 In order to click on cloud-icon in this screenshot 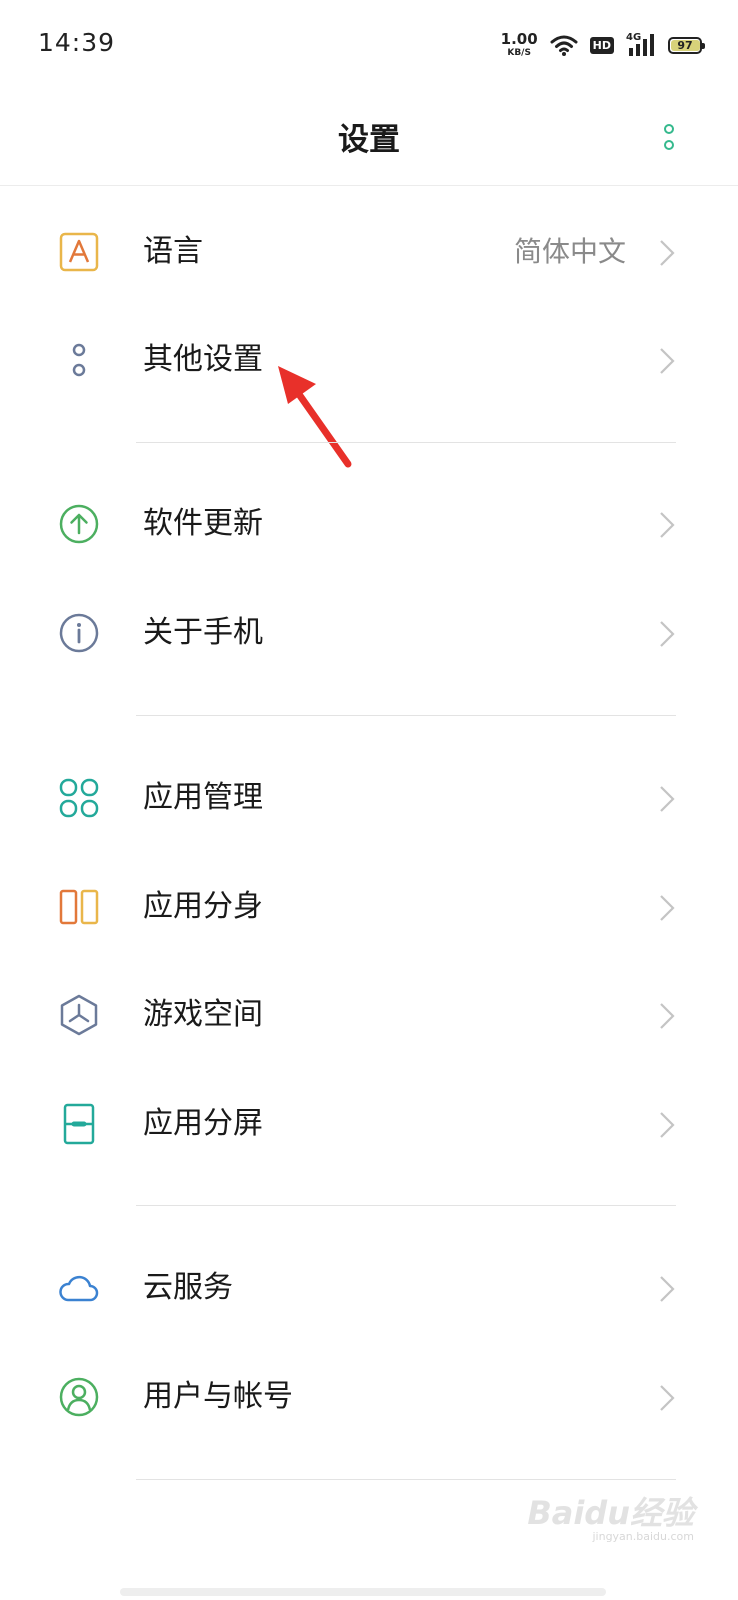, I will do `click(79, 1288)`.